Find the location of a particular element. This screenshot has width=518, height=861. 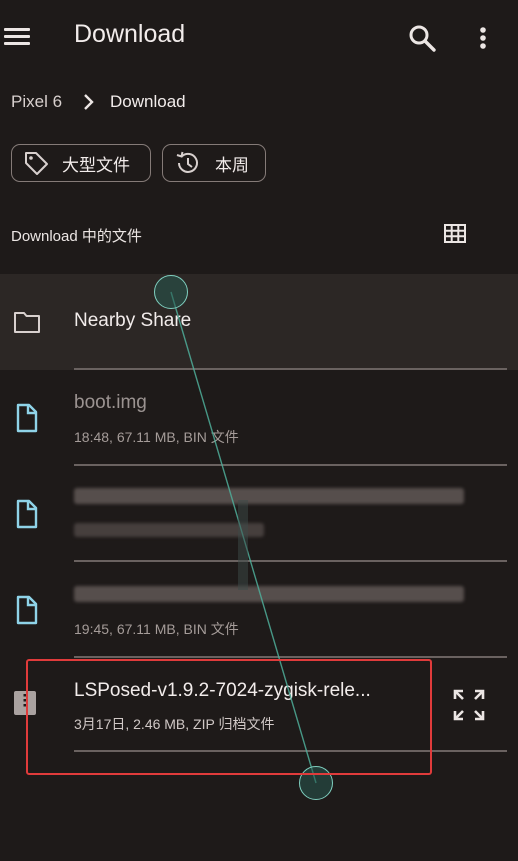

menu-icon is located at coordinates (17, 37).